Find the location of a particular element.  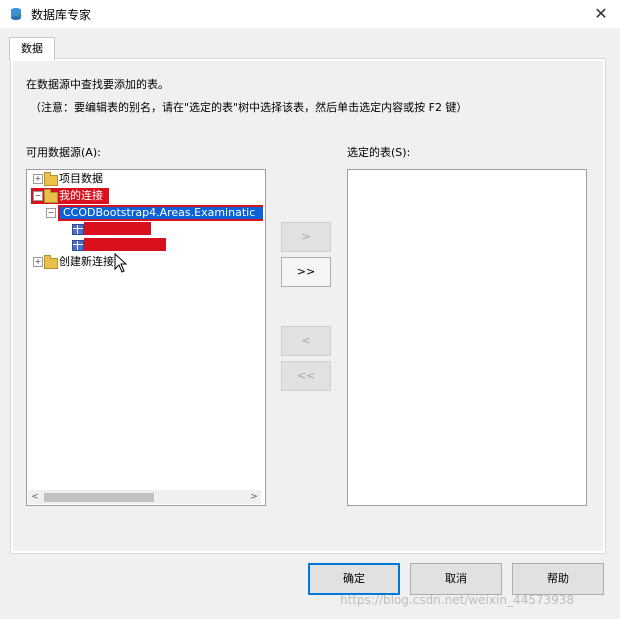

scroll-right-button: > is located at coordinates (254, 497).